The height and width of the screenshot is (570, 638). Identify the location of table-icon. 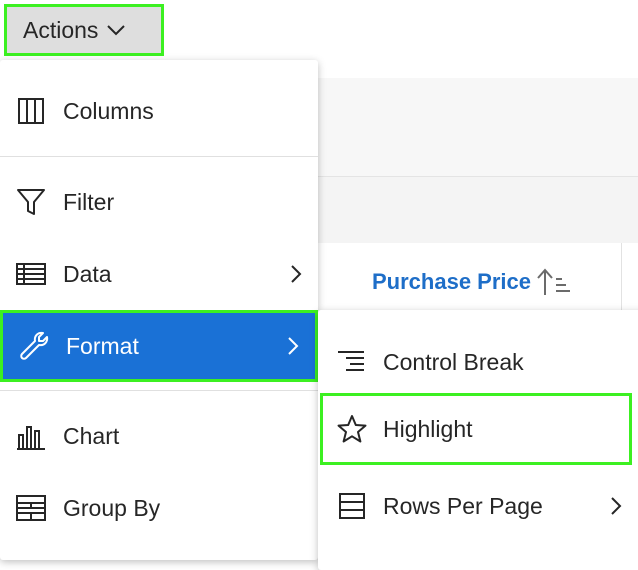
(31, 274).